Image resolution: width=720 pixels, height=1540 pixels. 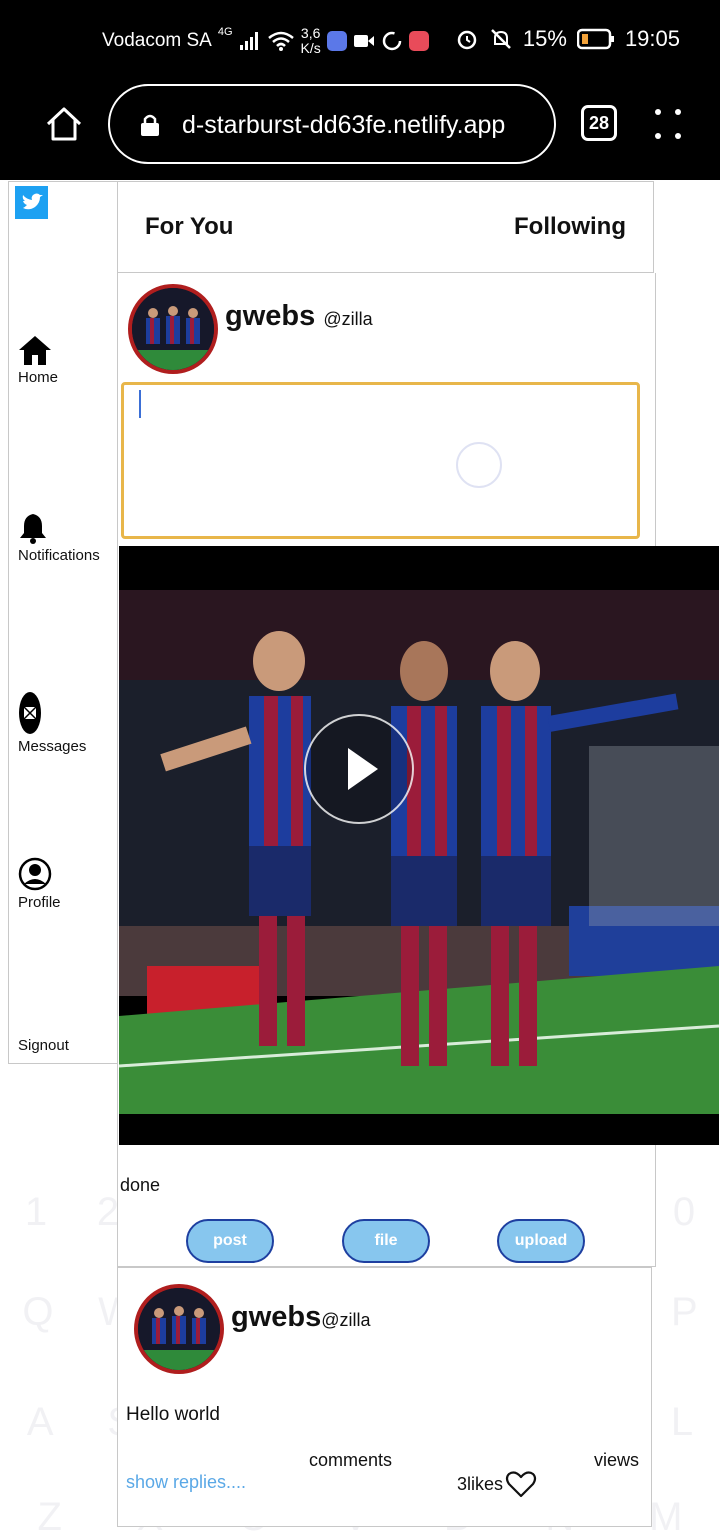 What do you see at coordinates (595, 39) in the screenshot?
I see `battery-icon` at bounding box center [595, 39].